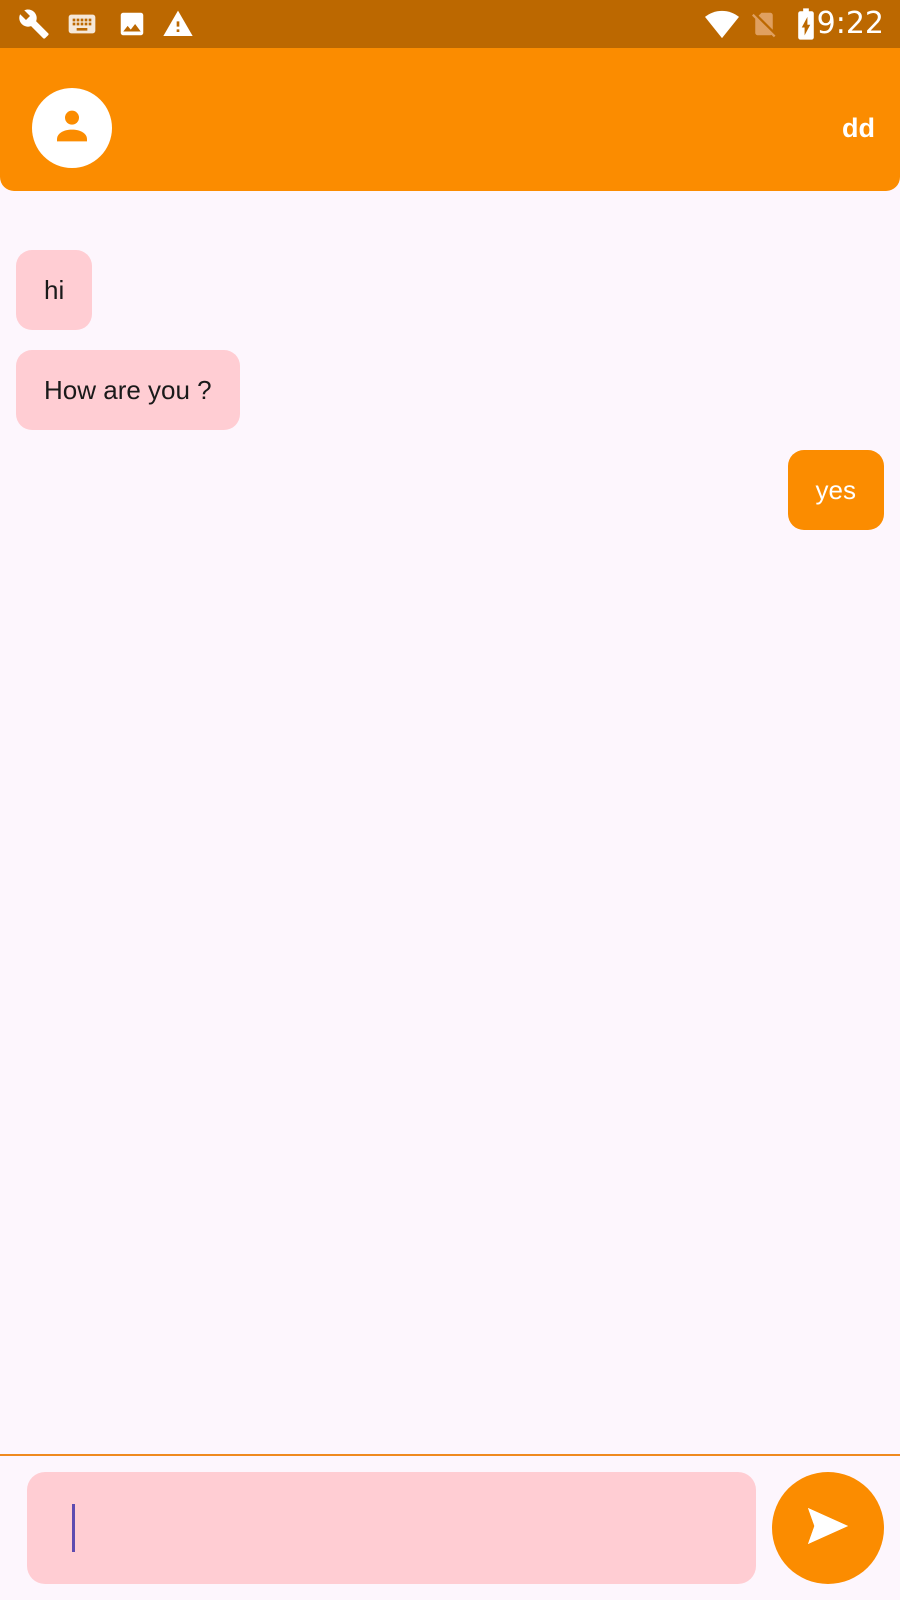  What do you see at coordinates (450, 1455) in the screenshot?
I see `composer-divider` at bounding box center [450, 1455].